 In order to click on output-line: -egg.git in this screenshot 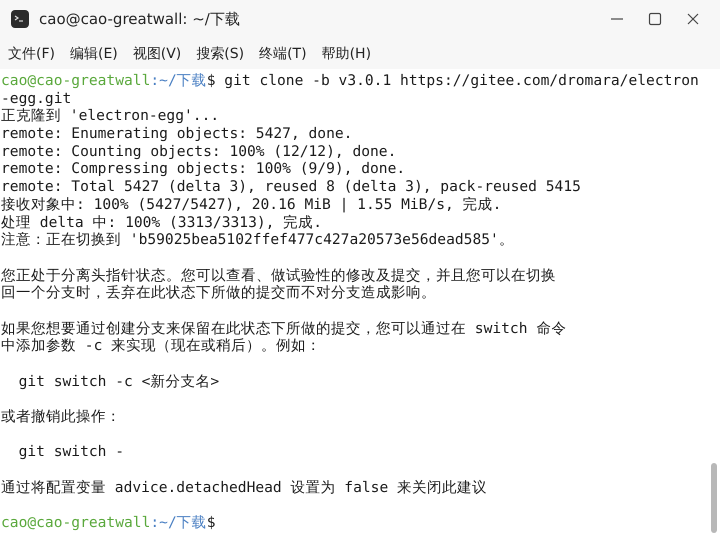, I will do `click(36, 98)`.